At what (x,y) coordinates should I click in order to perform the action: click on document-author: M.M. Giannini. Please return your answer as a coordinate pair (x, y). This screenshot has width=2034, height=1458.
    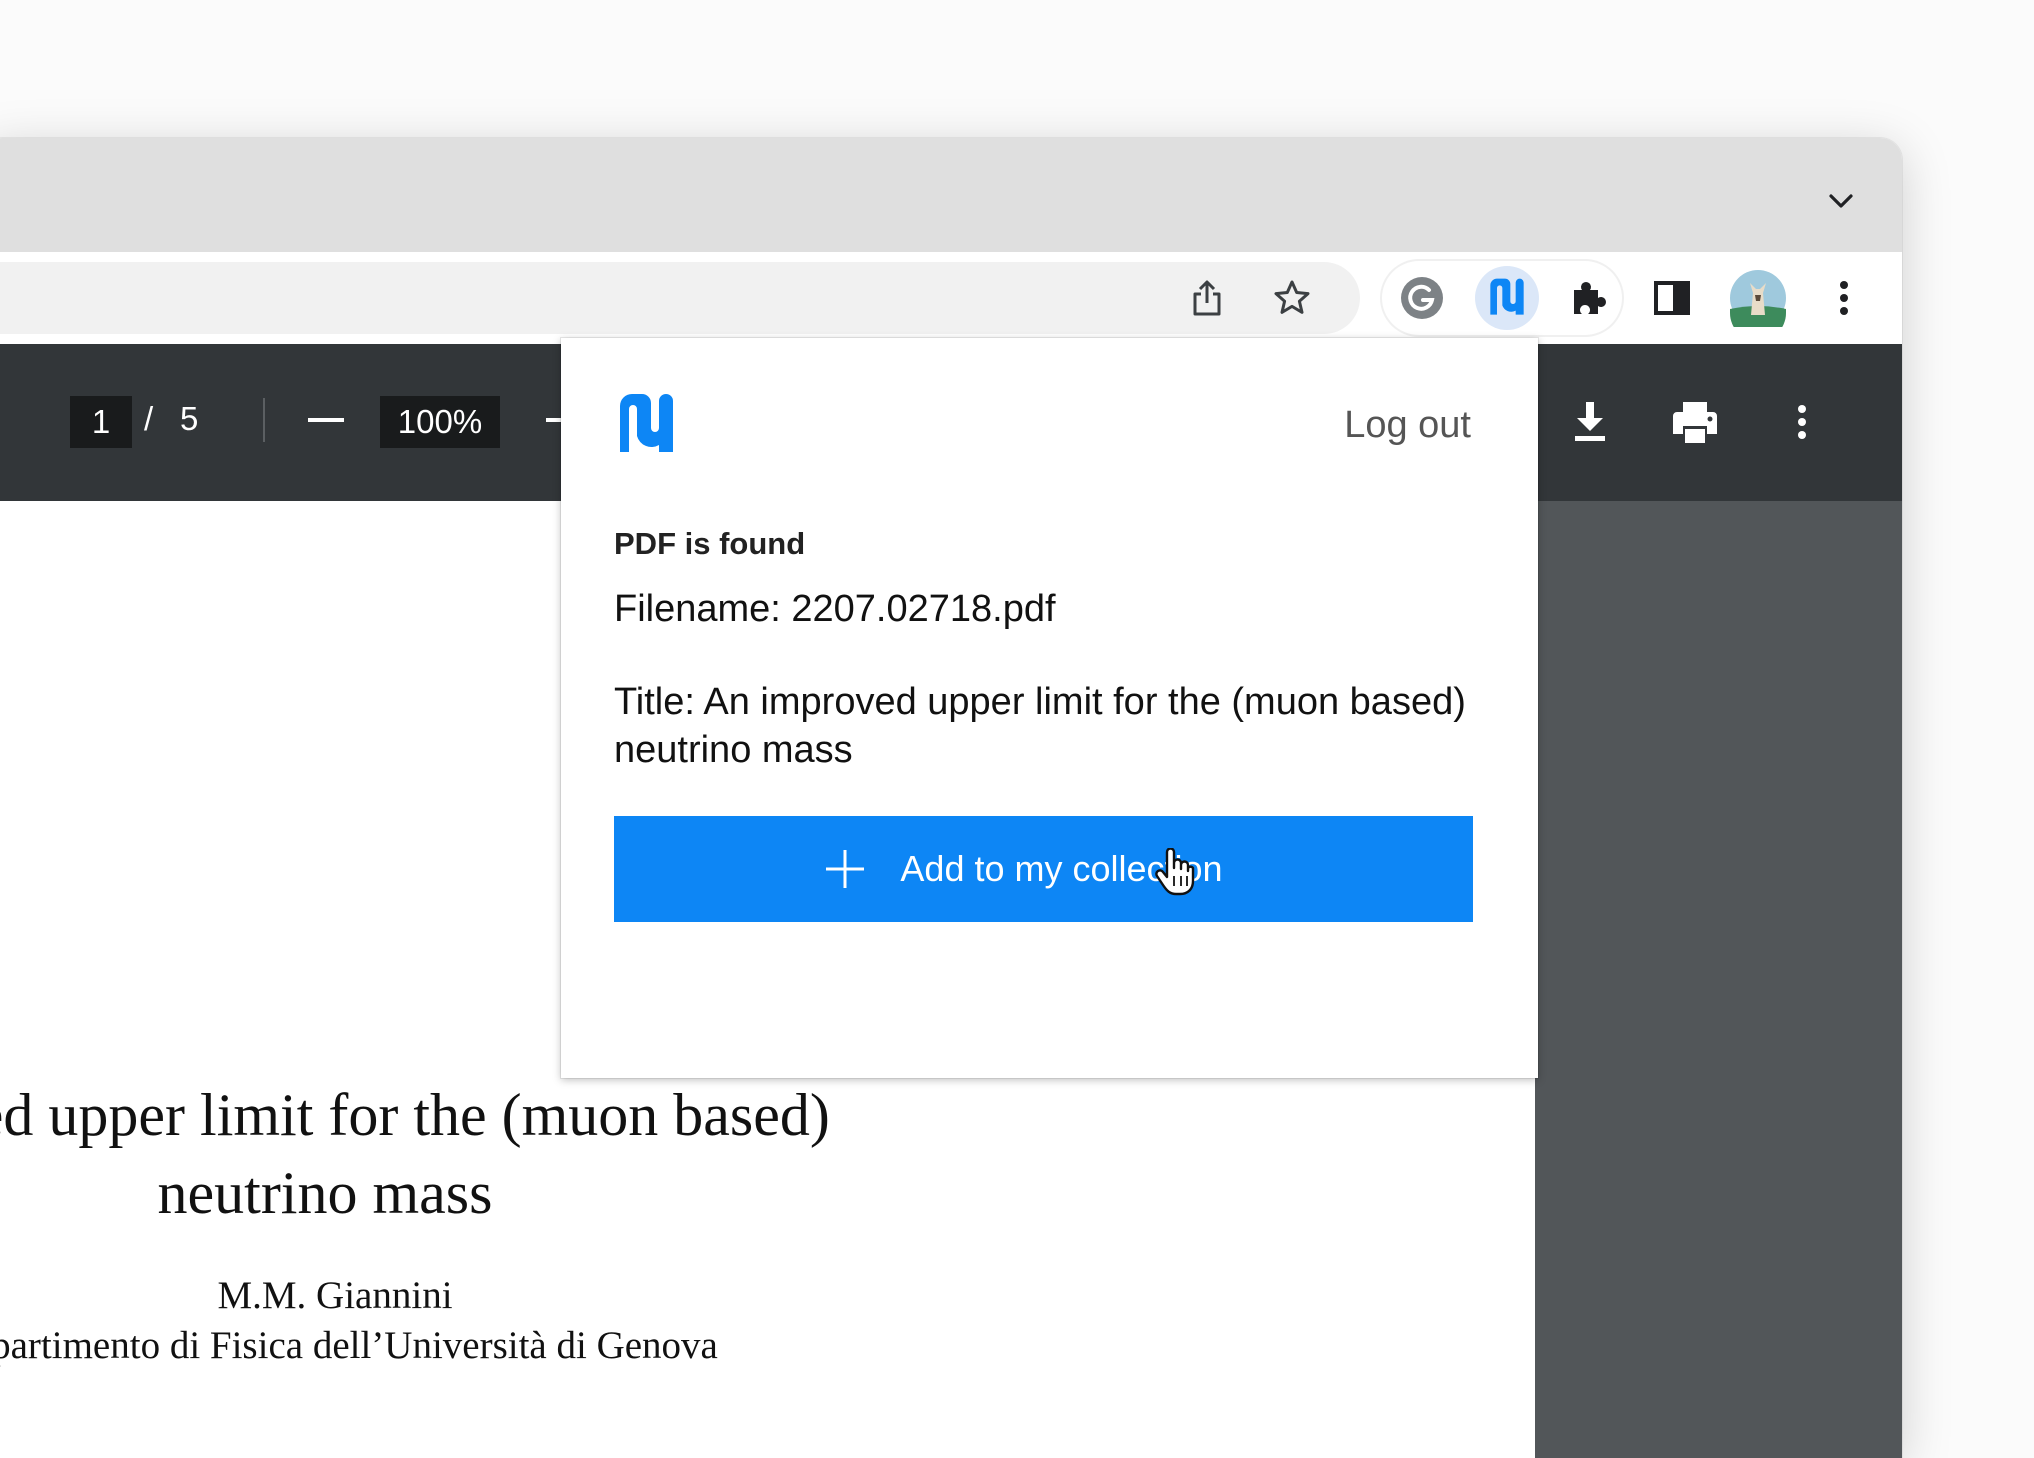
    Looking at the image, I should click on (335, 1295).